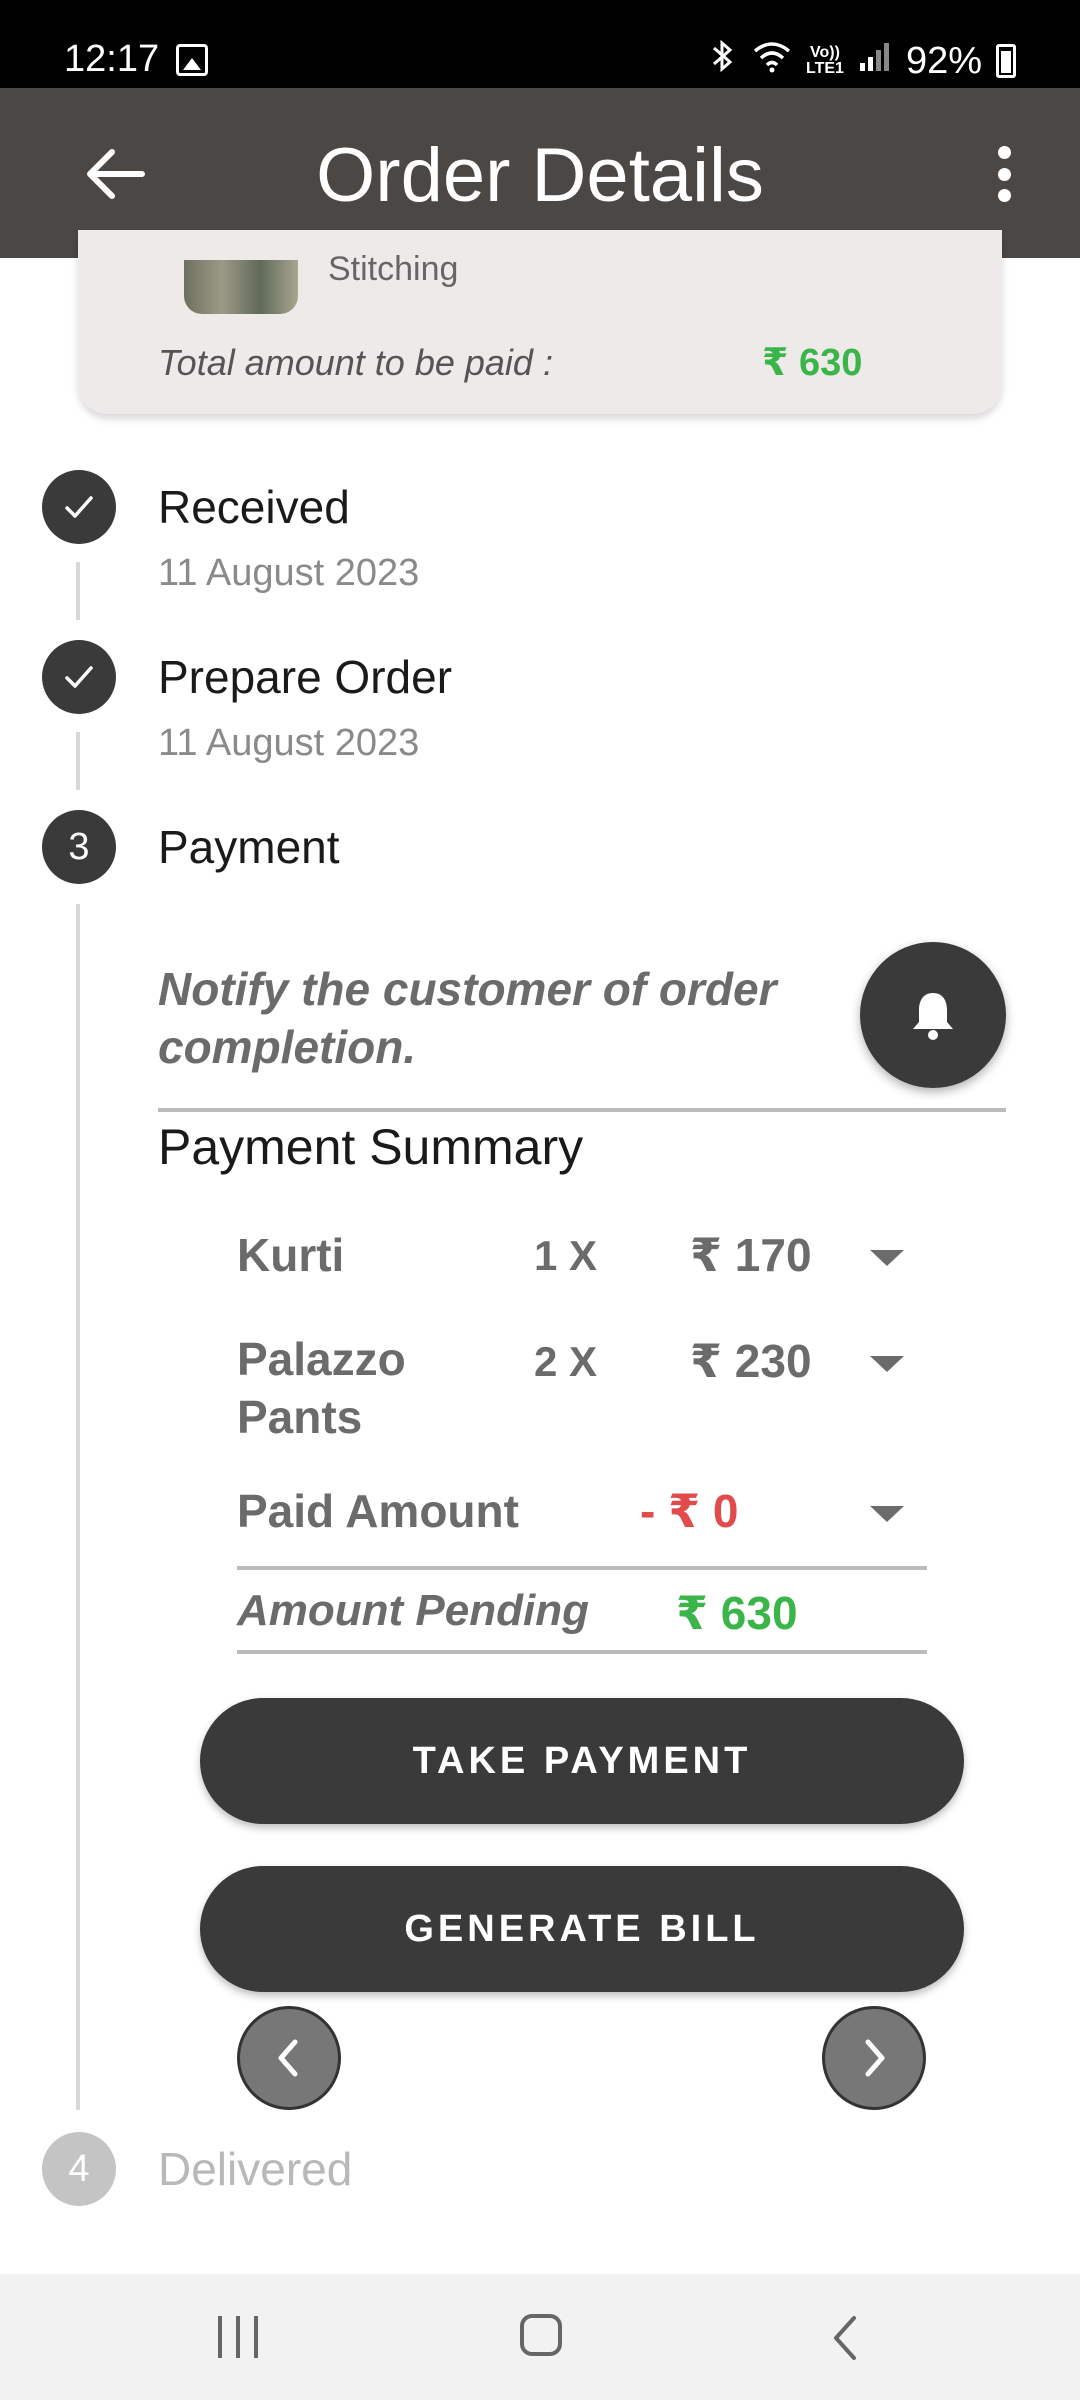 The width and height of the screenshot is (1080, 2400). Describe the element at coordinates (723, 61) in the screenshot. I see `bluetooth-icon` at that location.